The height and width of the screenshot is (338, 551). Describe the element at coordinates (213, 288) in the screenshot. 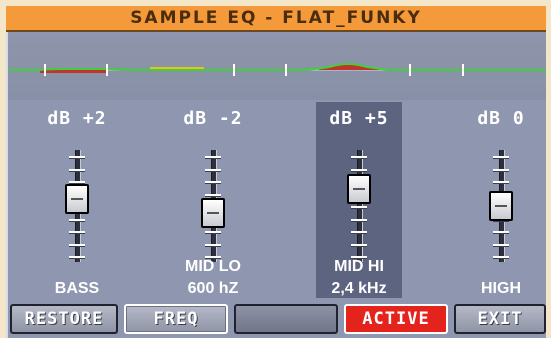

I see `band-freq-label: 600 hZ` at that location.